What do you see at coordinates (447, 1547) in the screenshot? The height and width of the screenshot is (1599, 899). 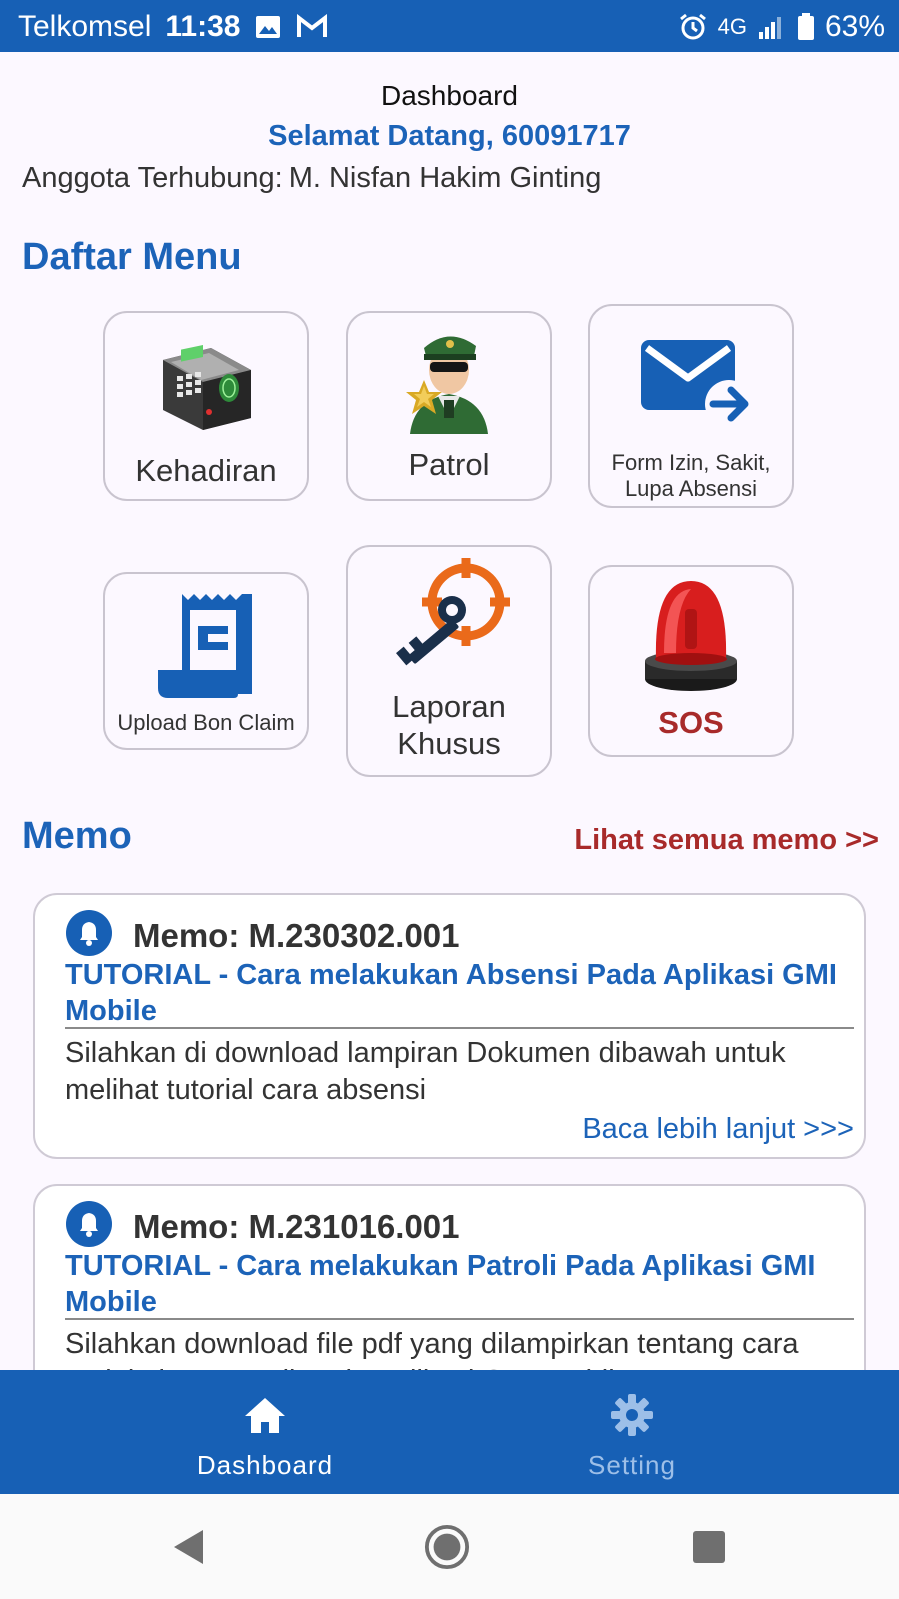 I see `home-button-icon` at bounding box center [447, 1547].